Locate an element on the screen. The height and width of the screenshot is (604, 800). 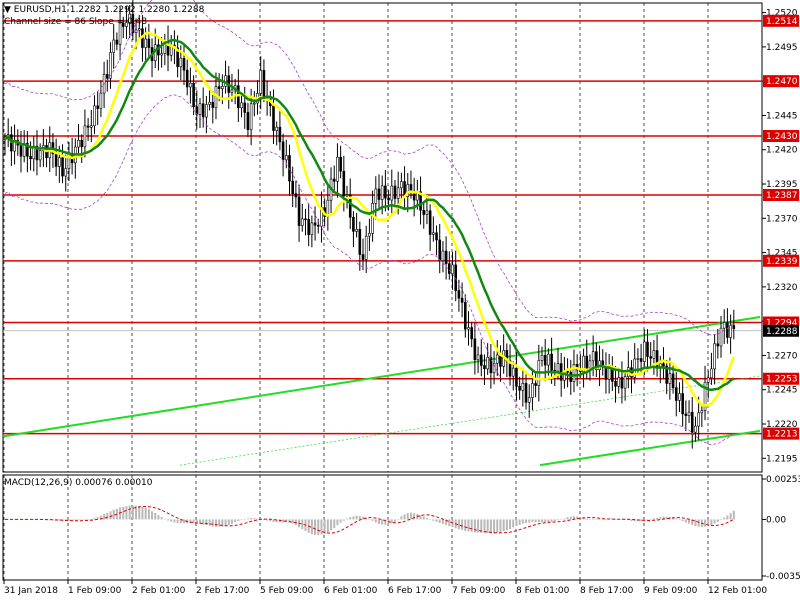
level-label: 1.2387 is located at coordinates (782, 196).